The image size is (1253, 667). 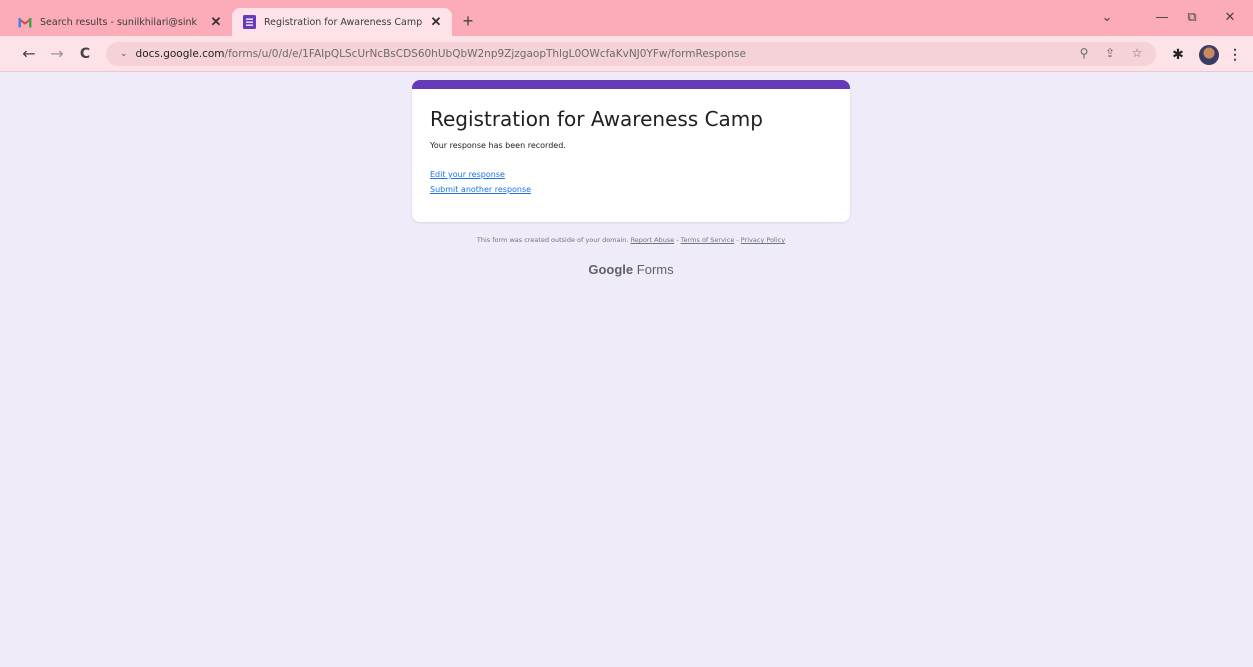 What do you see at coordinates (249, 22) in the screenshot?
I see `forms-icon` at bounding box center [249, 22].